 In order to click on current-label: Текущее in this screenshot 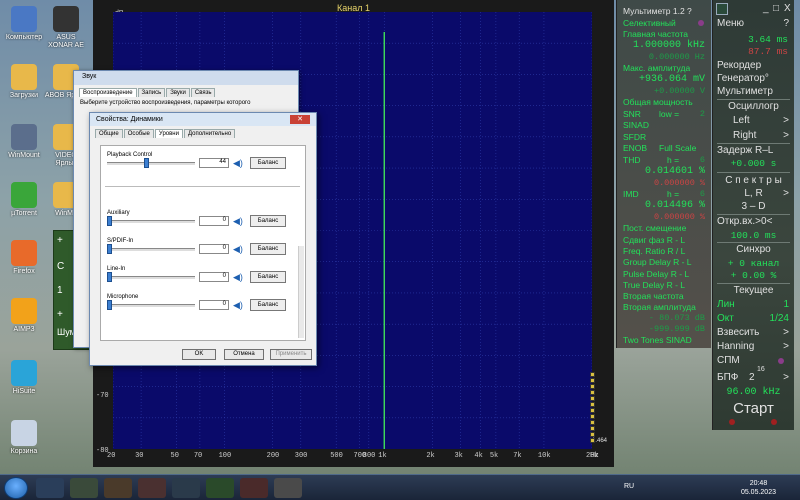, I will do `click(753, 290)`.